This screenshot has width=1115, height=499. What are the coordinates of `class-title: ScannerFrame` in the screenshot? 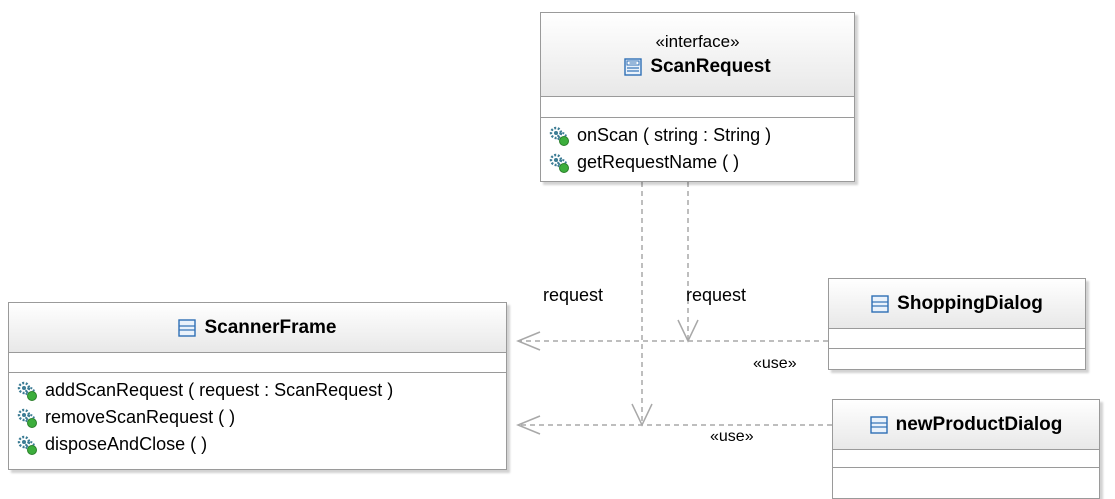 It's located at (257, 327).